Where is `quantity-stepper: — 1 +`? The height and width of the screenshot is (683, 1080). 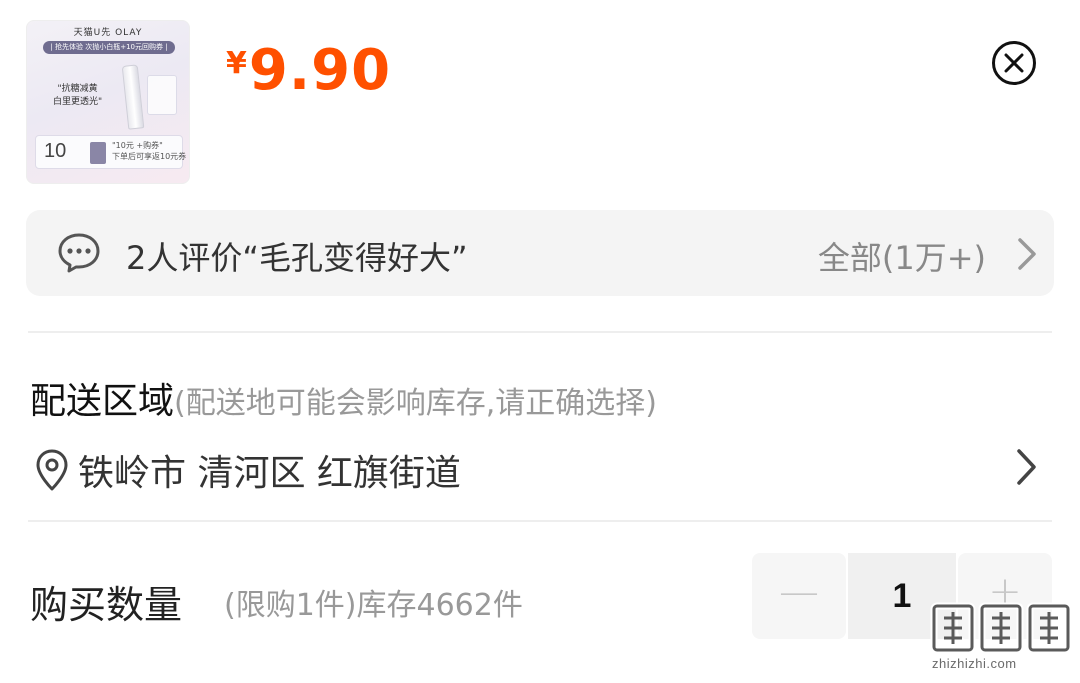
quantity-stepper: — 1 + is located at coordinates (902, 596).